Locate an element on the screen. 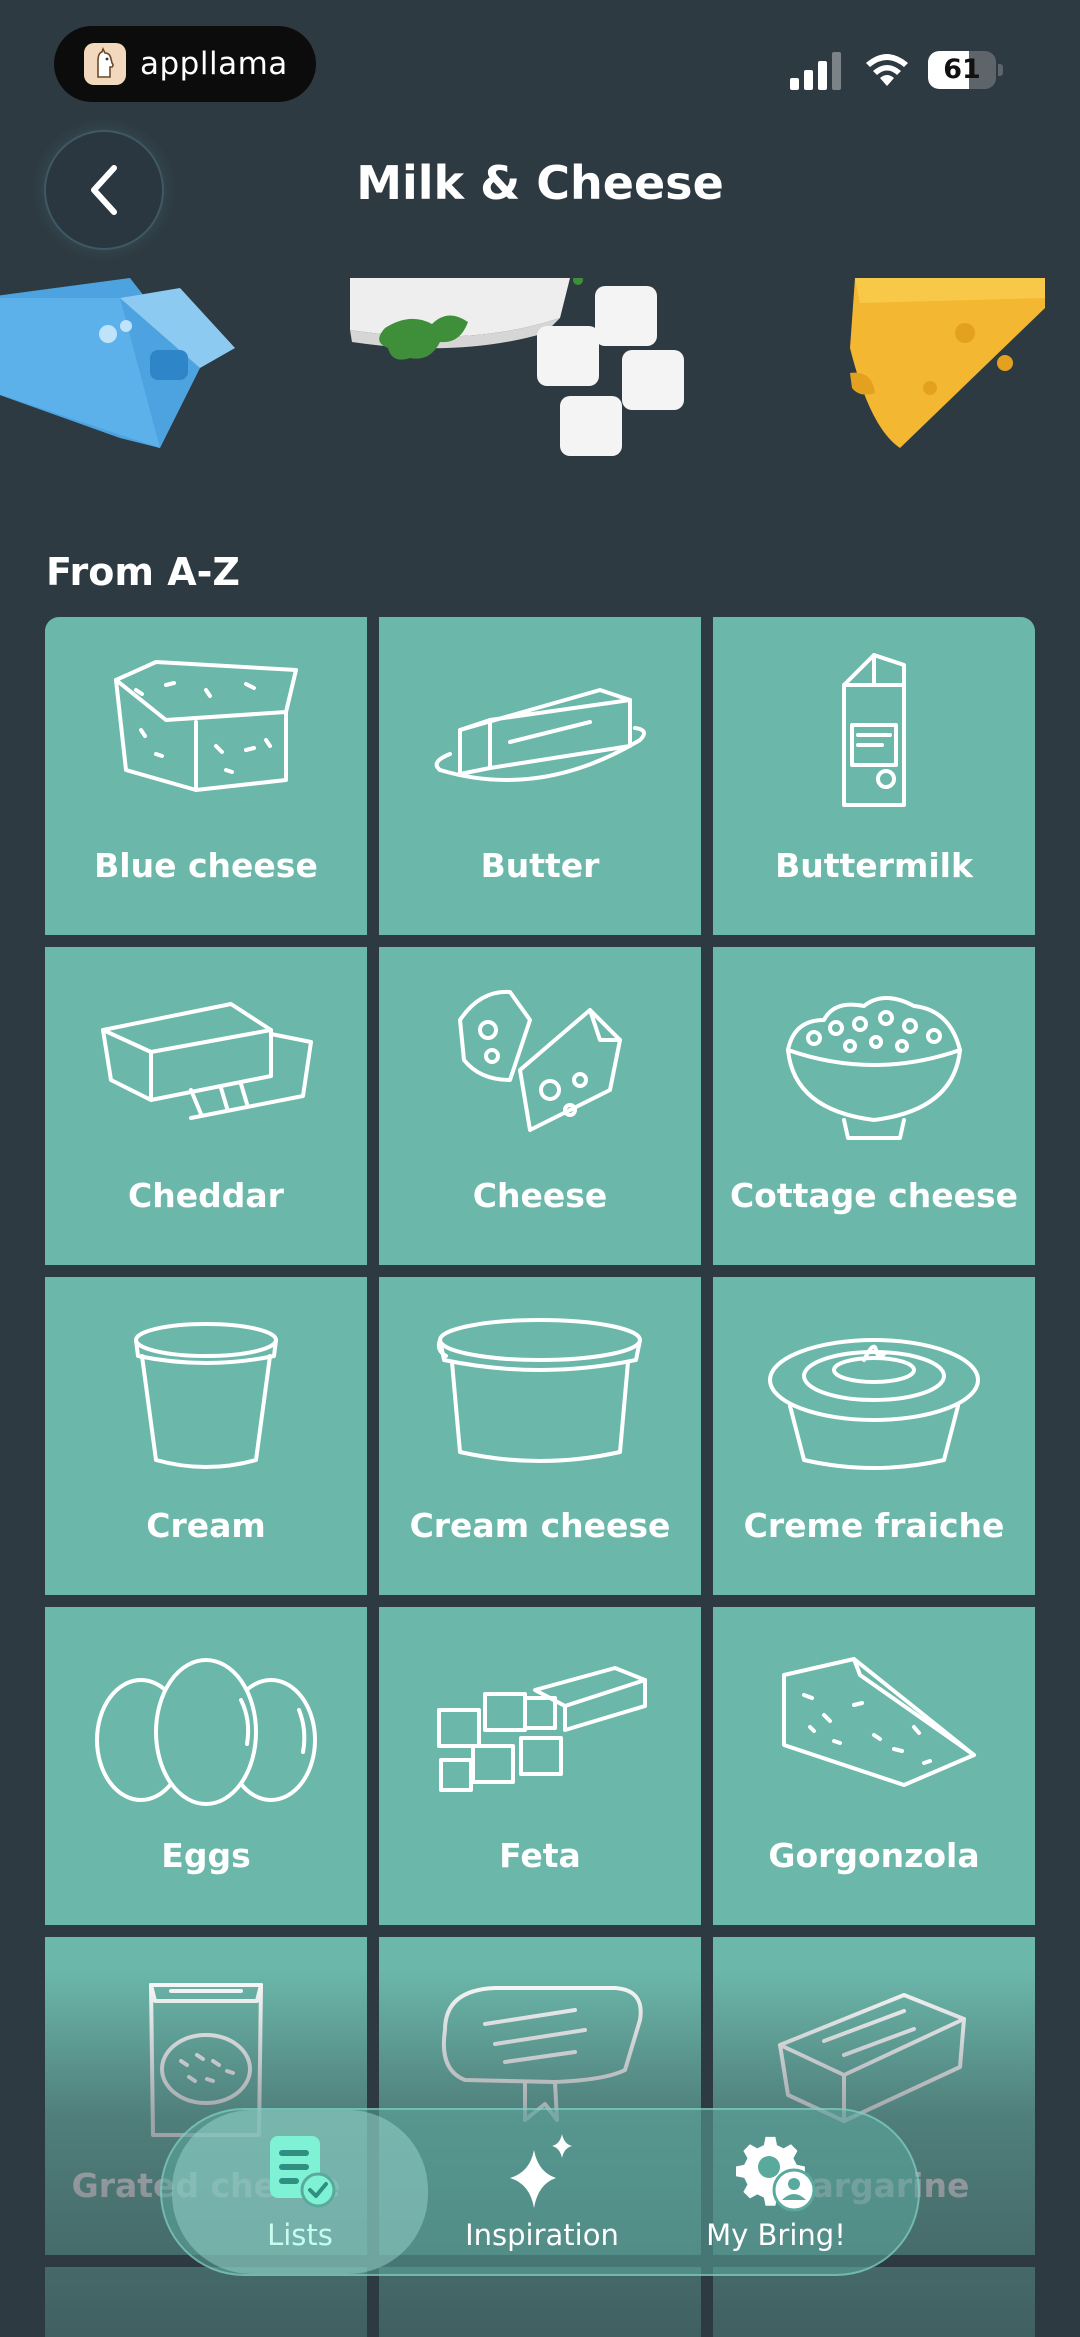 The height and width of the screenshot is (2337, 1080). item-label: Cream is located at coordinates (206, 1525).